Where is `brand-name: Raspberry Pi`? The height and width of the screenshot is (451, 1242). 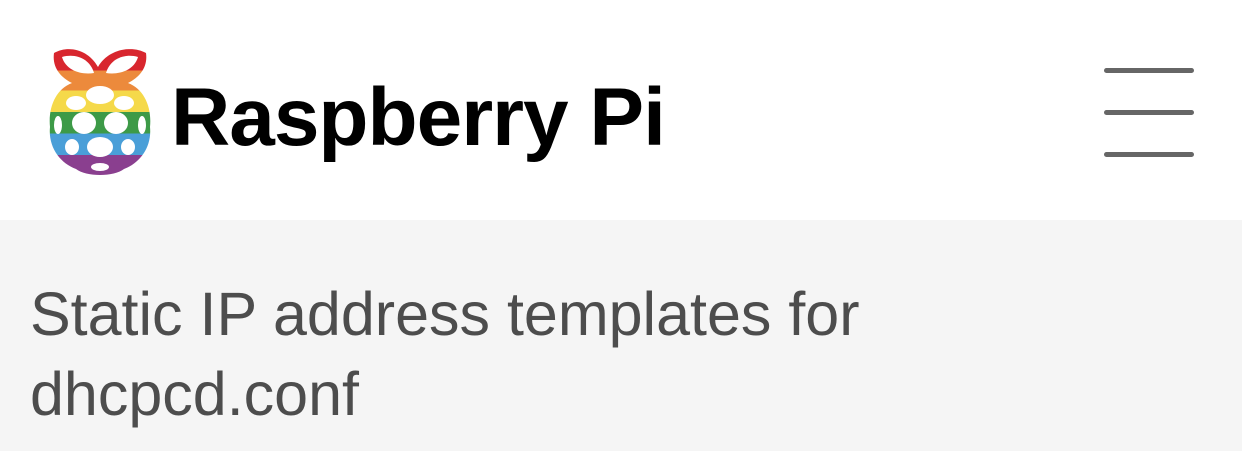
brand-name: Raspberry Pi is located at coordinates (418, 118).